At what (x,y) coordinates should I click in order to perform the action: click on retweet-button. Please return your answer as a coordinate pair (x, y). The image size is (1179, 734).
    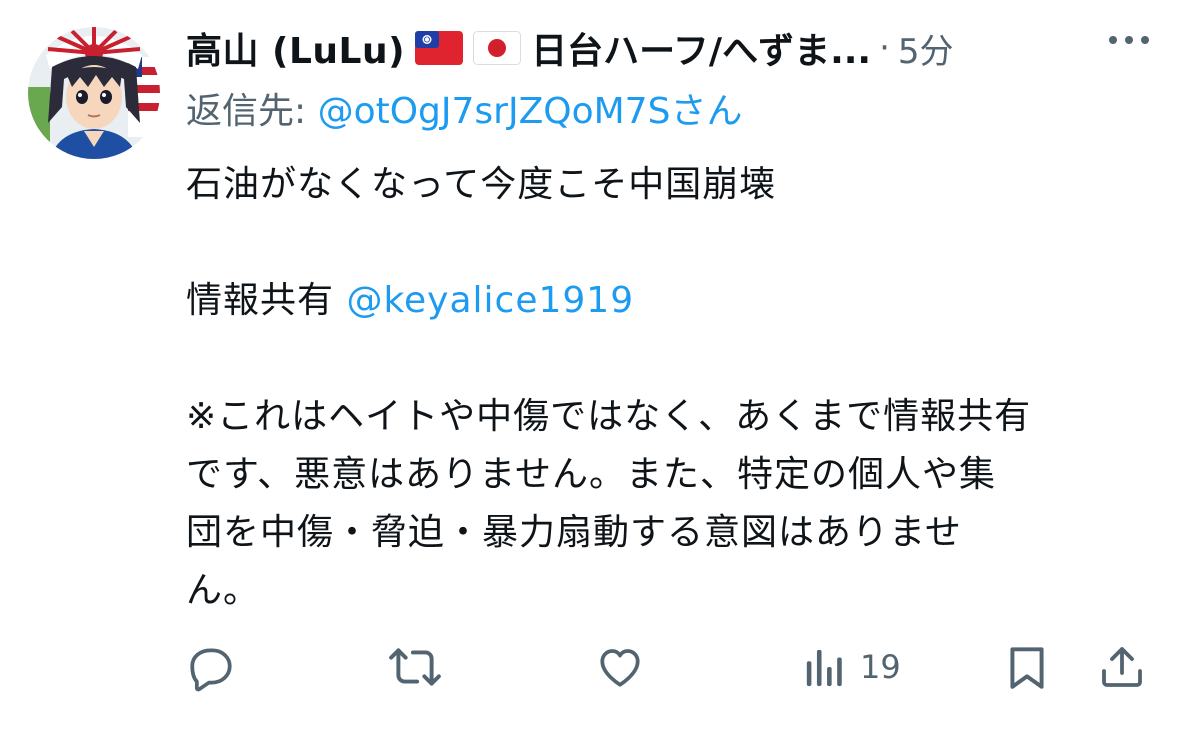
    Looking at the image, I should click on (415, 667).